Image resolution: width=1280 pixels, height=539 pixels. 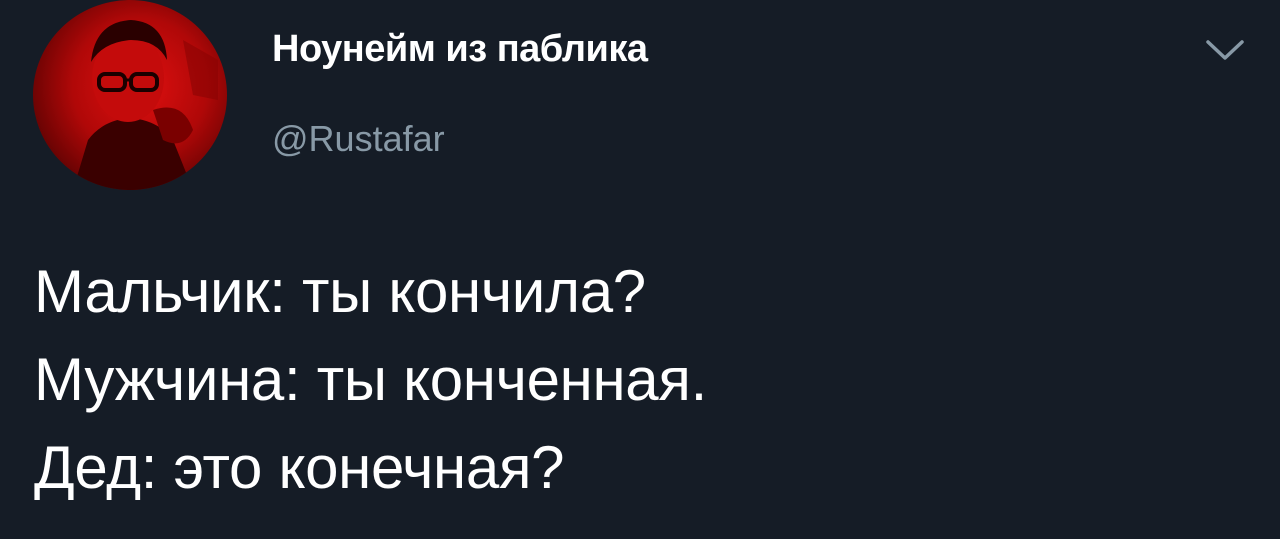 What do you see at coordinates (370, 379) in the screenshot?
I see `tweet-text-line: Мужчина: ты конченная.` at bounding box center [370, 379].